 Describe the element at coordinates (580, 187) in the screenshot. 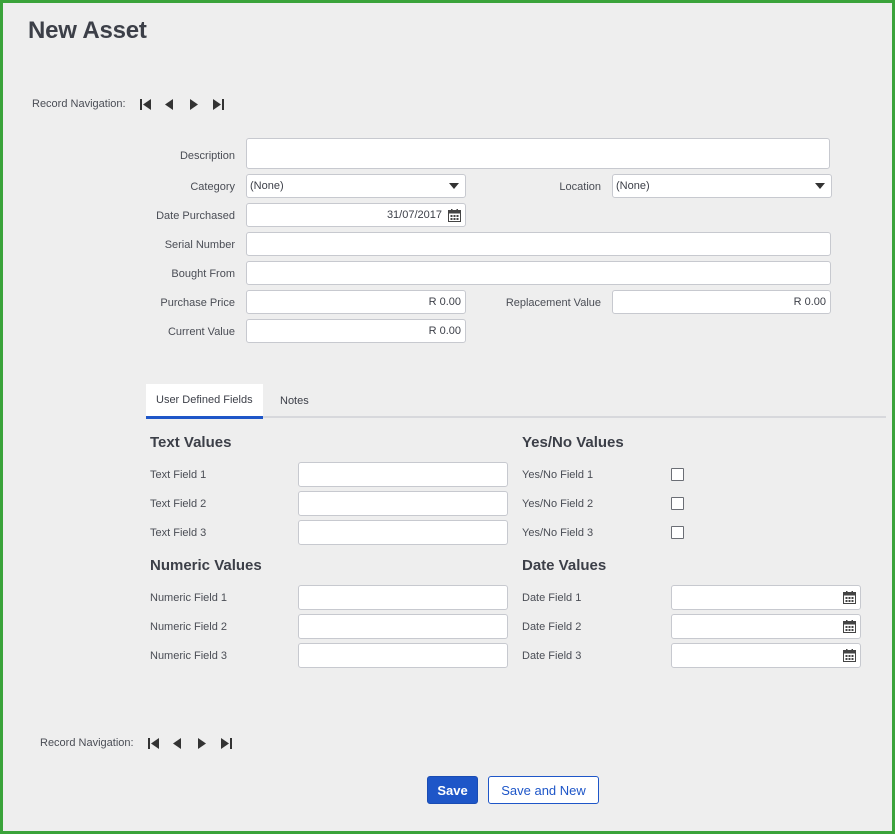

I see `location-label: Location` at that location.